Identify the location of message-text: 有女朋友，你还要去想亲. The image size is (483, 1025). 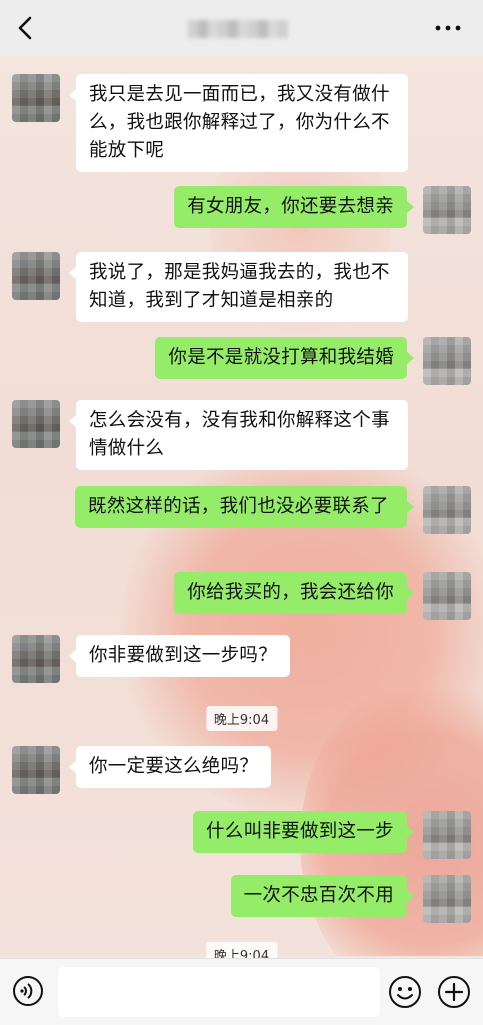
(290, 206).